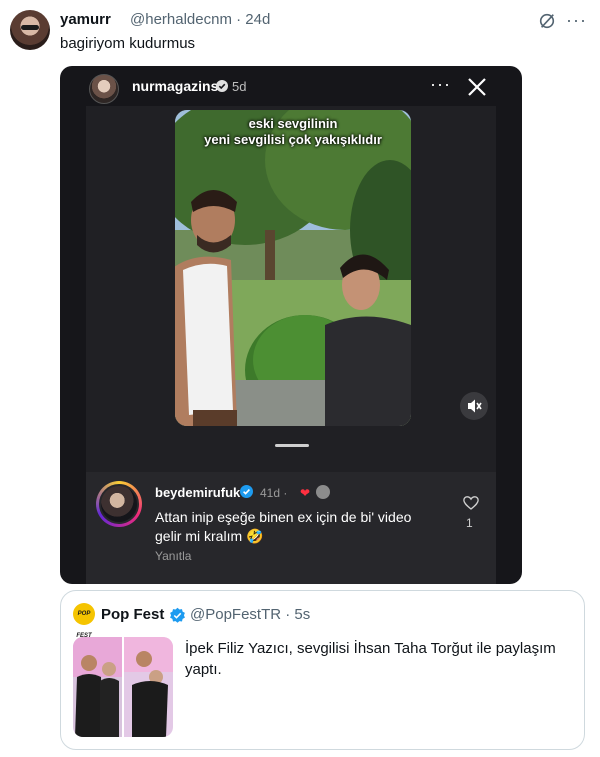  What do you see at coordinates (293, 123) in the screenshot?
I see `caption-line-1: eski sevgilinin` at bounding box center [293, 123].